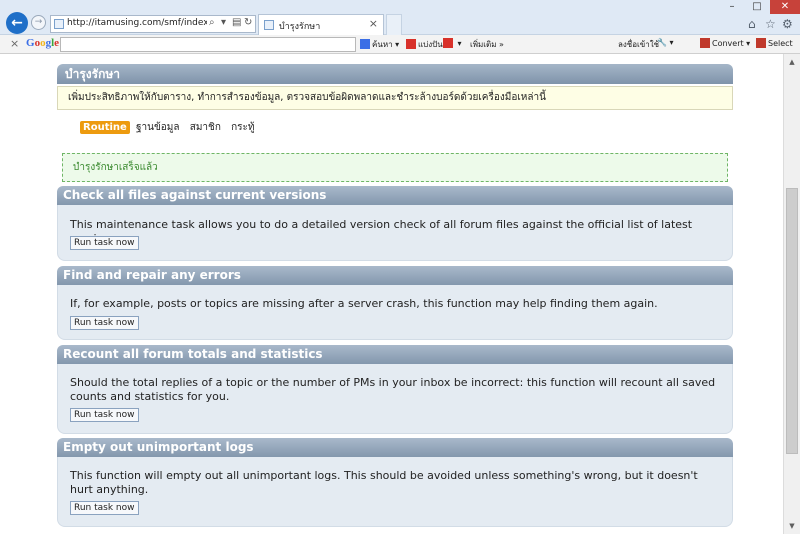  Describe the element at coordinates (212, 22) in the screenshot. I see `search-icon: ⌕` at that location.